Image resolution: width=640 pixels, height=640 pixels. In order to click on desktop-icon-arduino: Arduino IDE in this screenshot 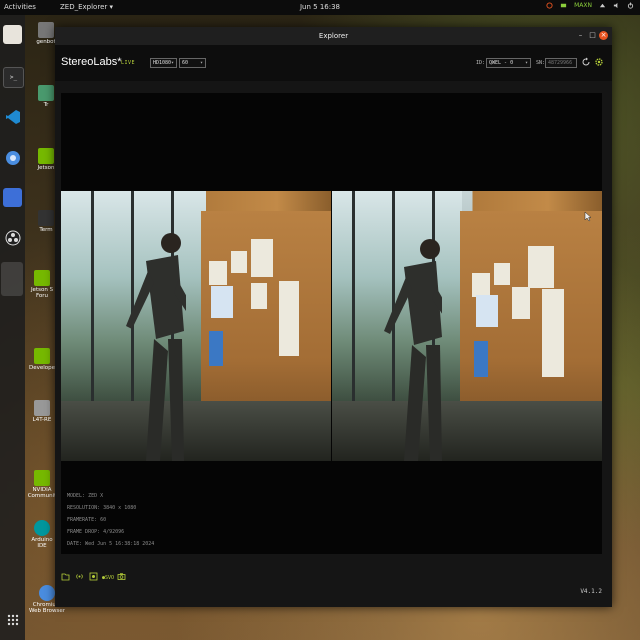, I will do `click(42, 534)`.